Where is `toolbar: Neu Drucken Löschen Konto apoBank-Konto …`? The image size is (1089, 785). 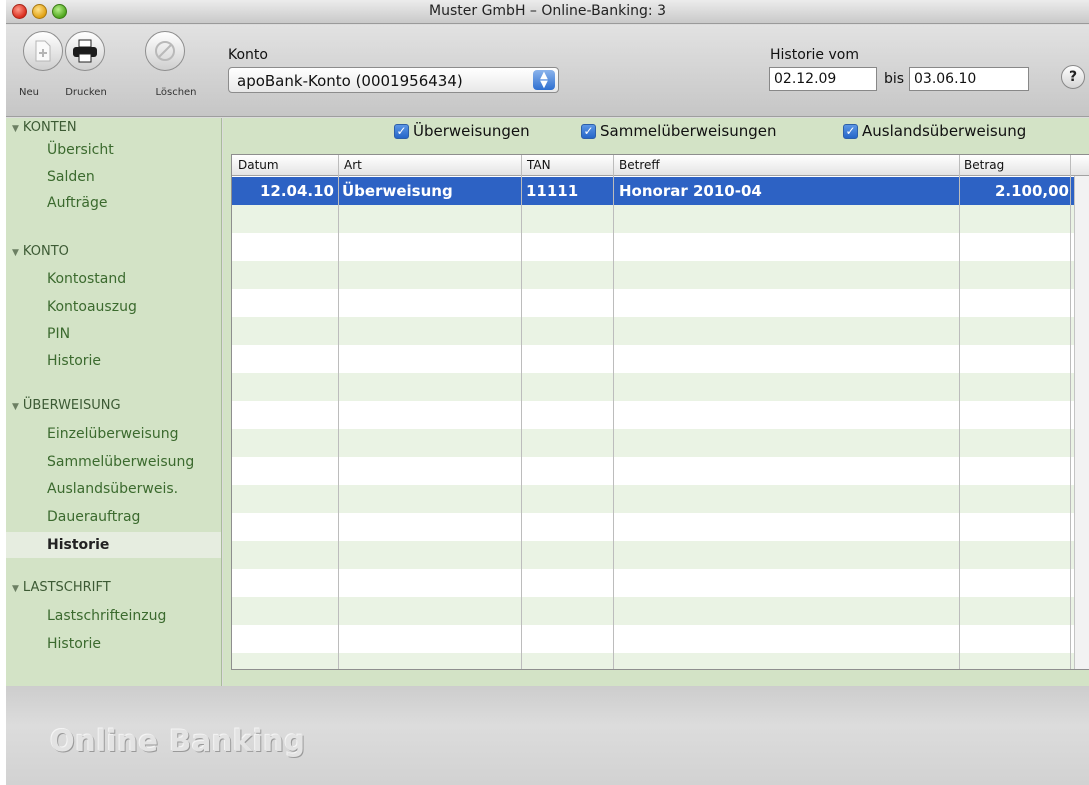
toolbar: Neu Drucken Löschen Konto apoBank-Konto … is located at coordinates (547, 71).